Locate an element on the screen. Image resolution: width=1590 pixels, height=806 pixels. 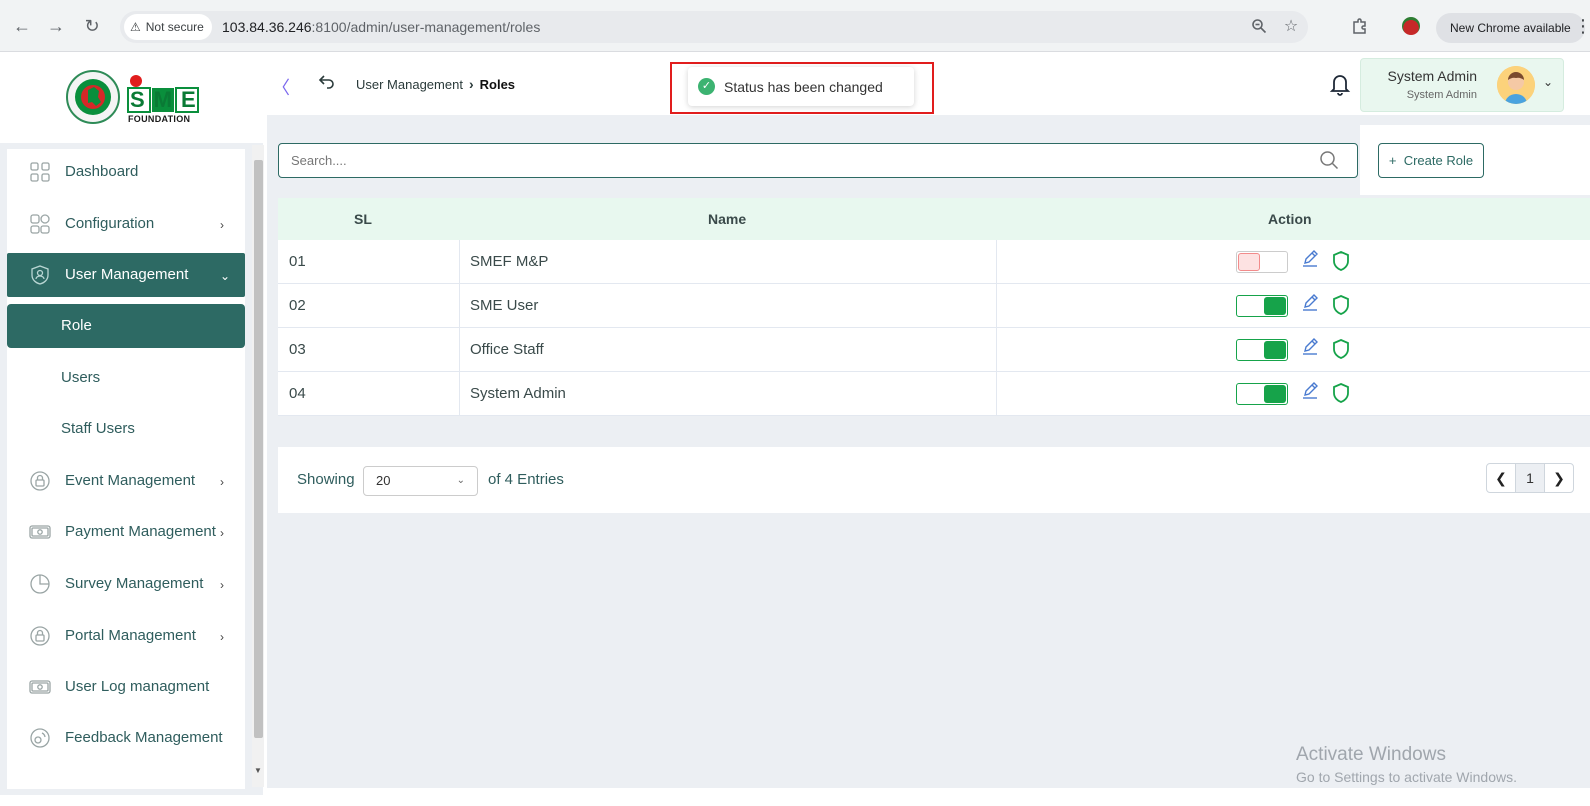
showing-label: Showing is located at coordinates (326, 479).